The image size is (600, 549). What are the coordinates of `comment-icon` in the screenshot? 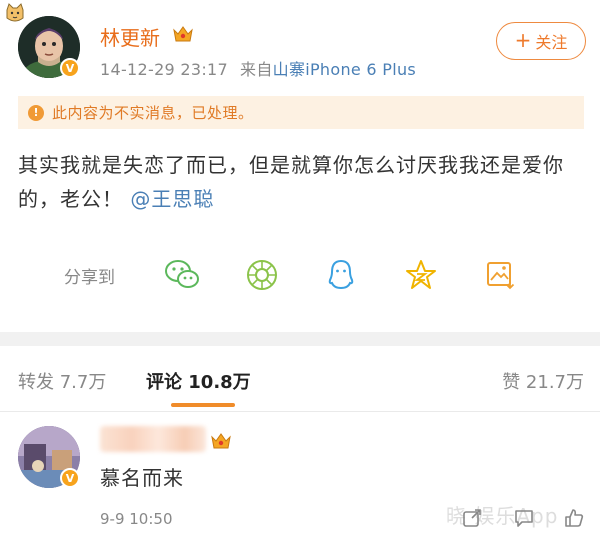 It's located at (524, 518).